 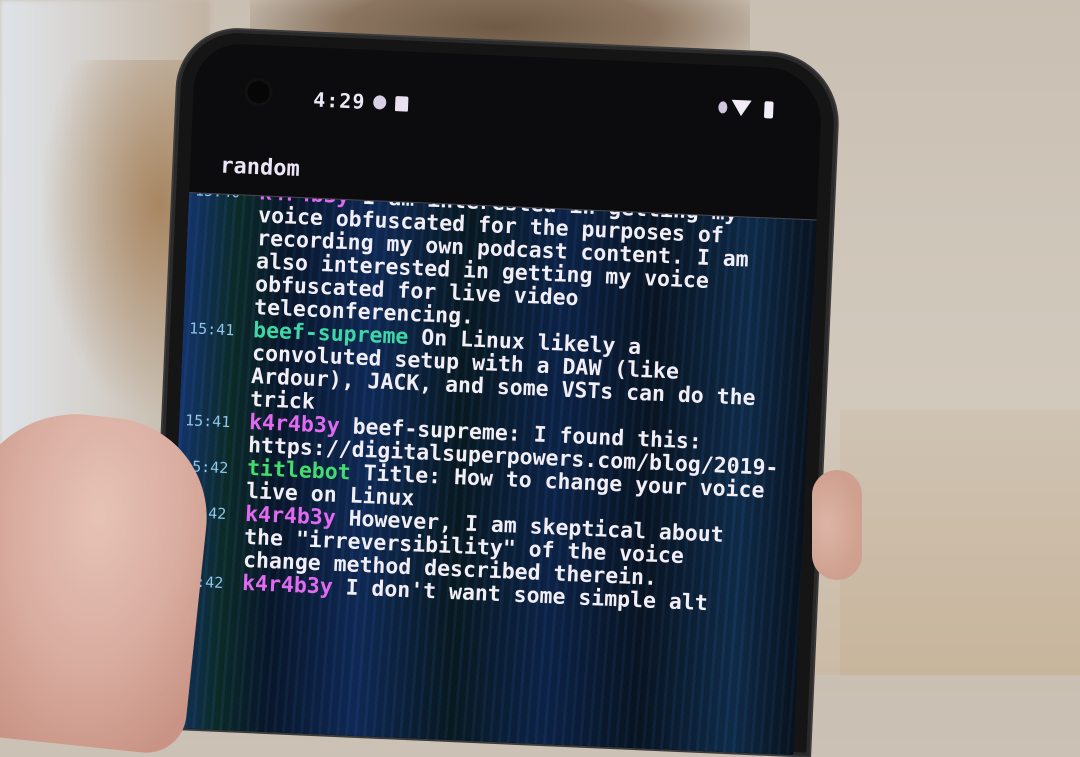 I want to click on channel-title: random, so click(x=260, y=167).